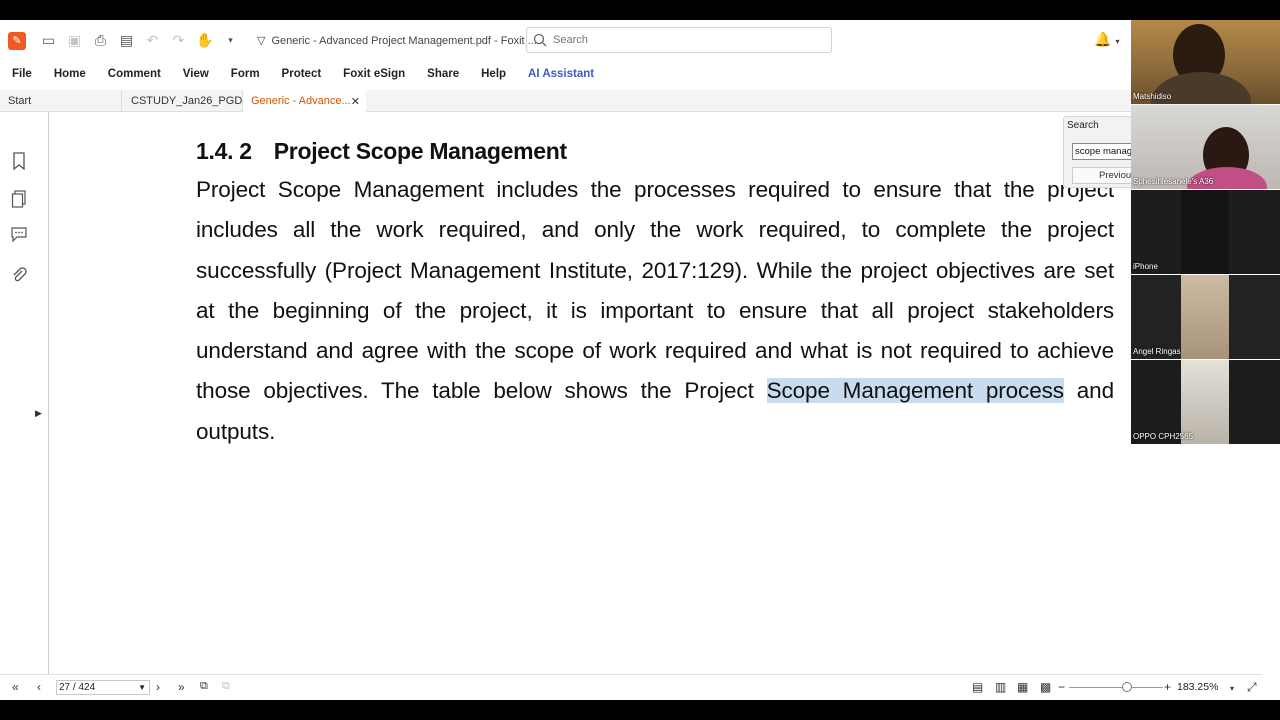  Describe the element at coordinates (915, 391) in the screenshot. I see `search-highlight: Scope Management process` at that location.